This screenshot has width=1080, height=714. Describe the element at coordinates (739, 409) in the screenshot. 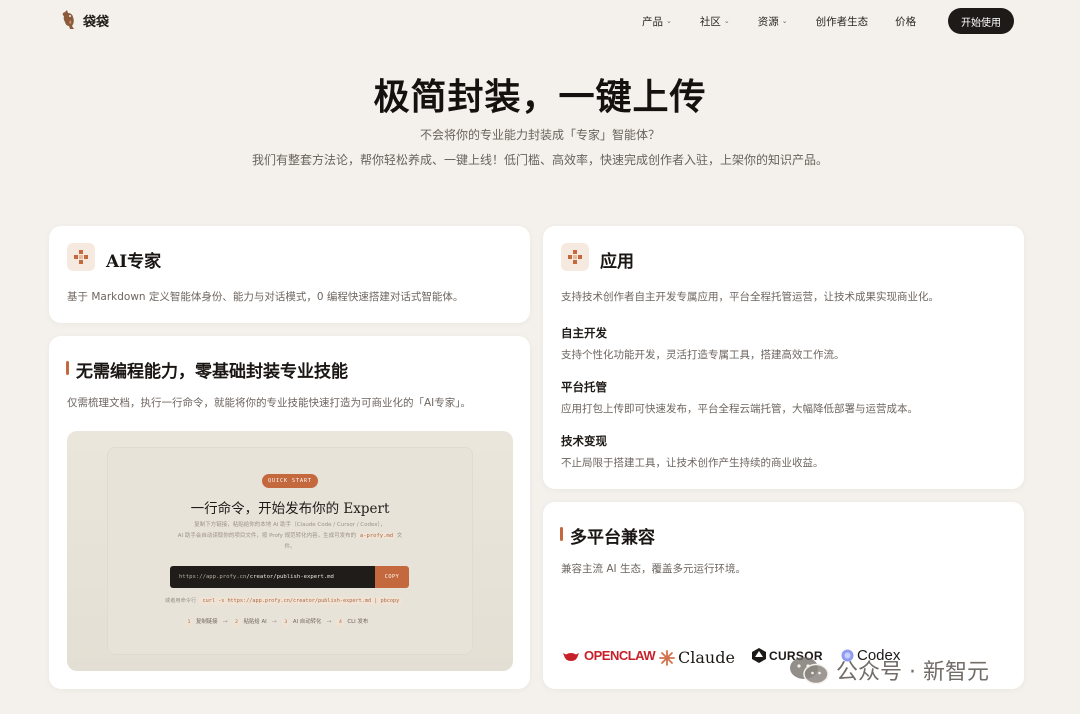

I see `feature-text-hosting: 应用打包上传即可快速发布，平台全程云端托管，大幅降低部署与运营成本。` at that location.